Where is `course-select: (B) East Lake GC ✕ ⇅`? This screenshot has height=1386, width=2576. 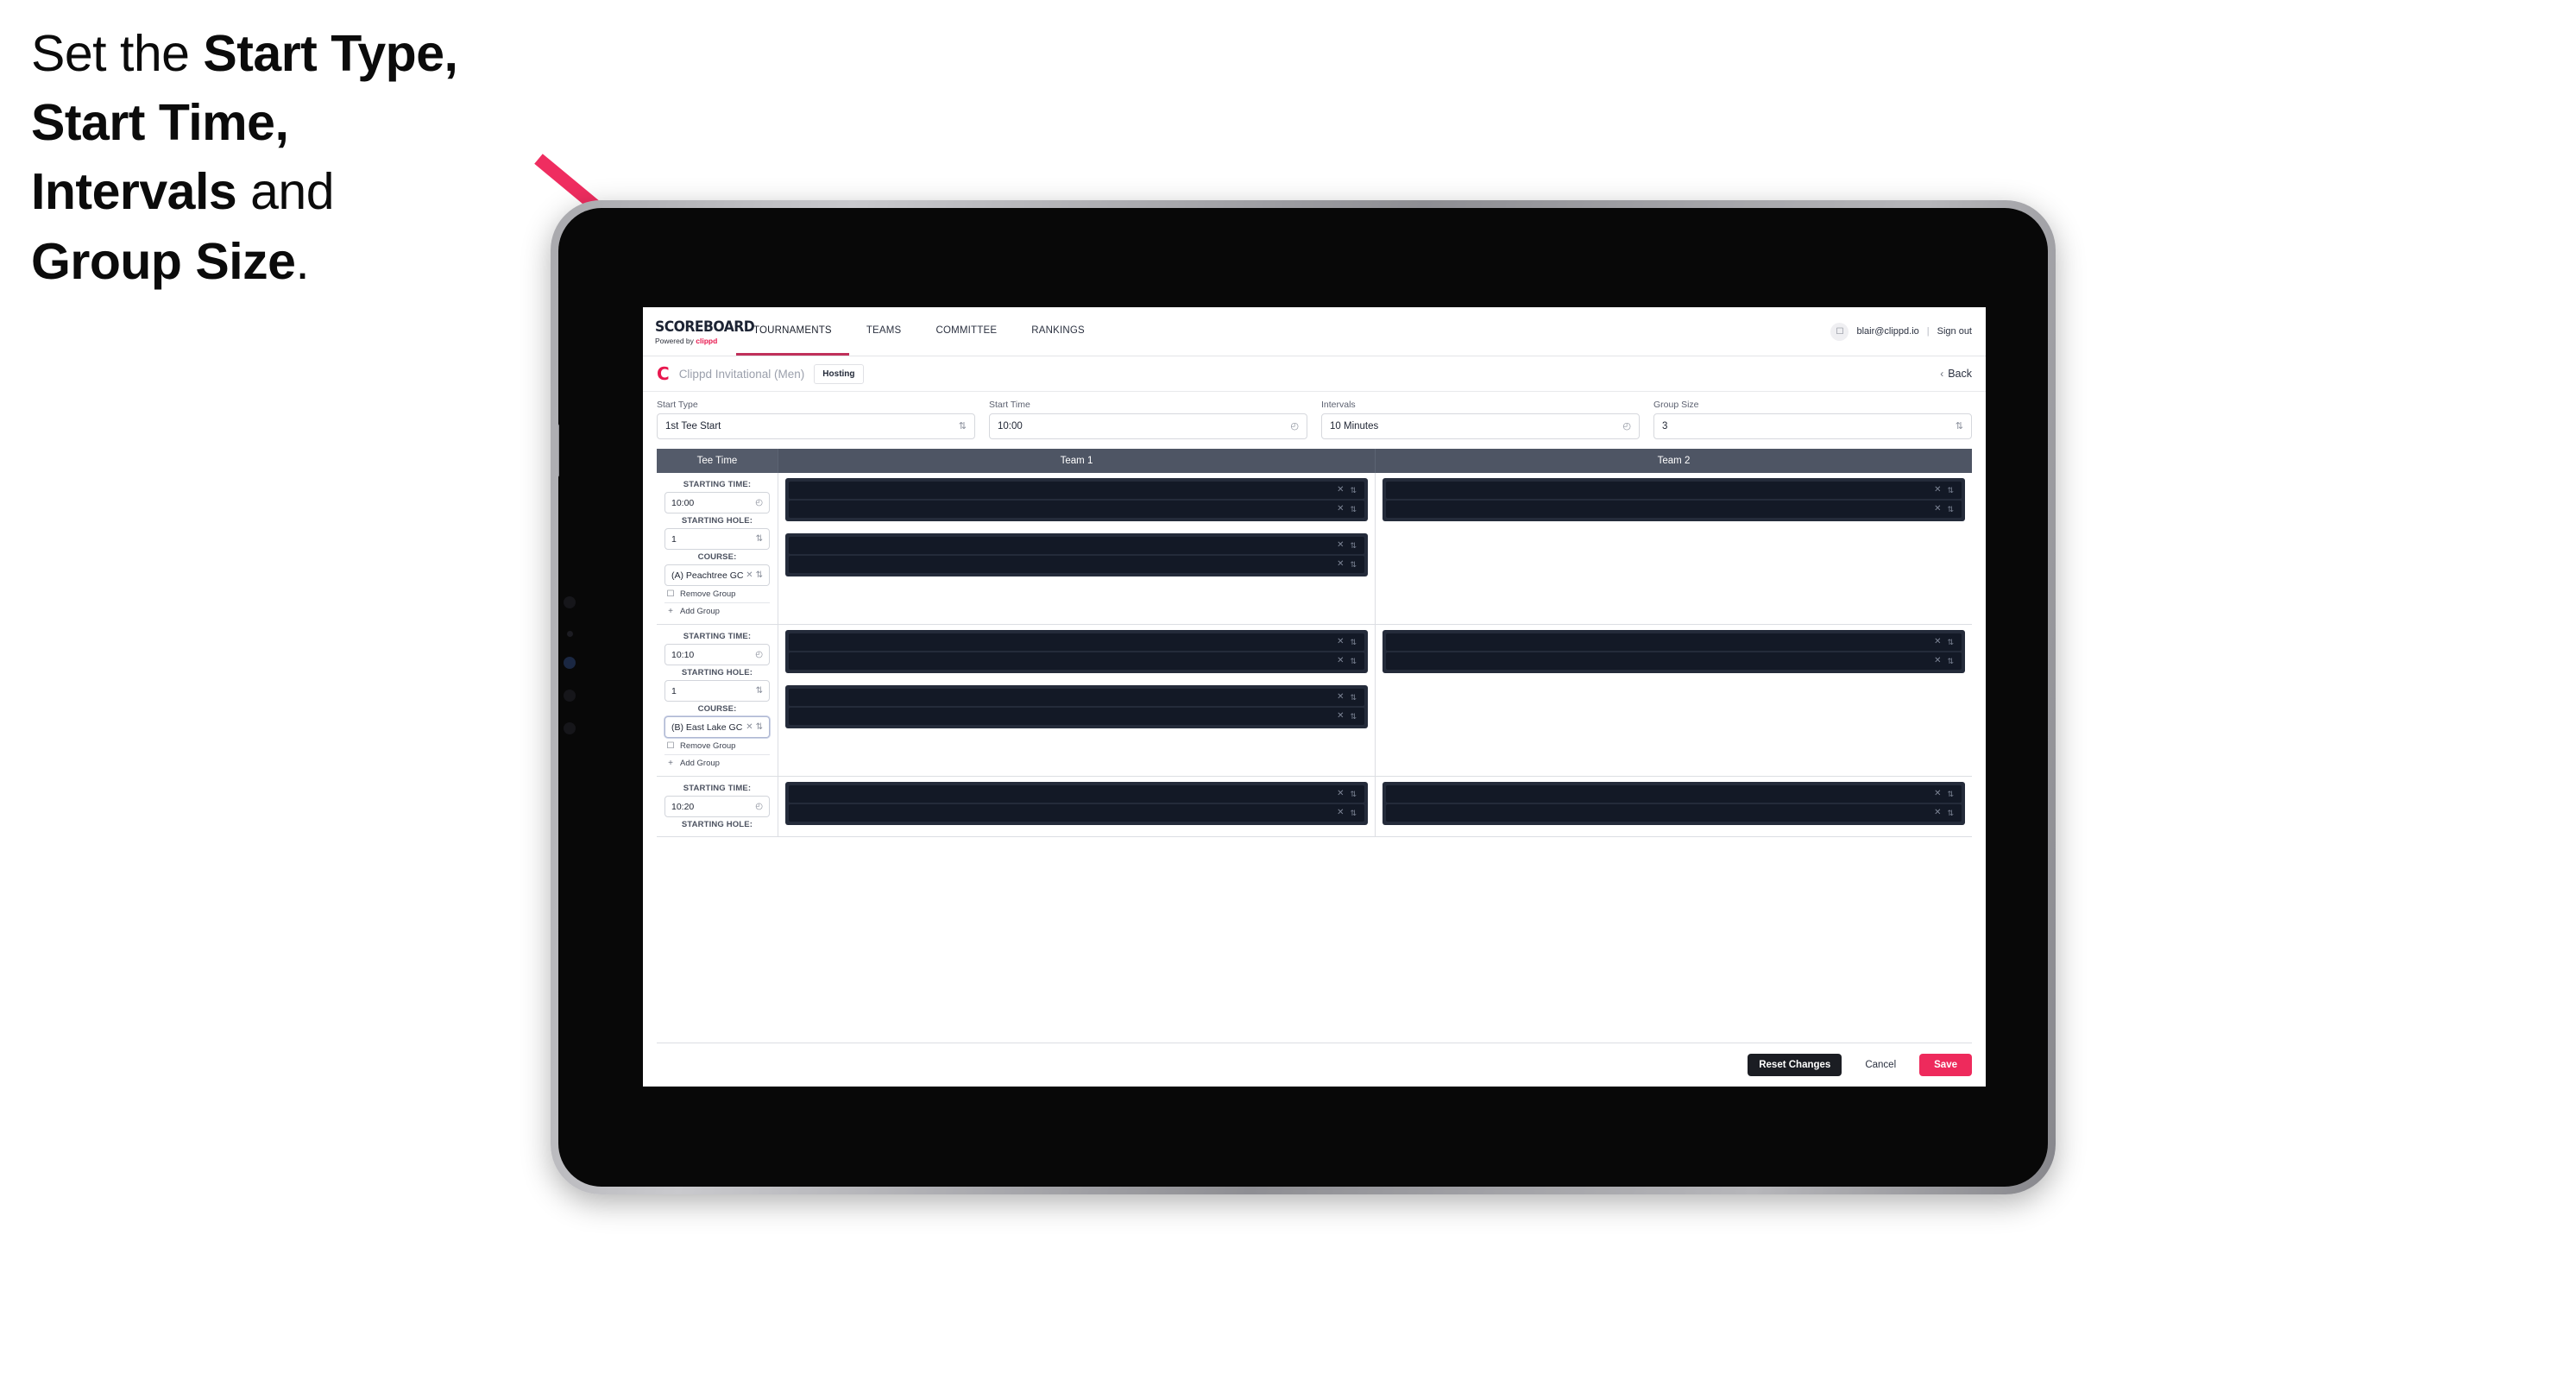 course-select: (B) East Lake GC ✕ ⇅ is located at coordinates (717, 727).